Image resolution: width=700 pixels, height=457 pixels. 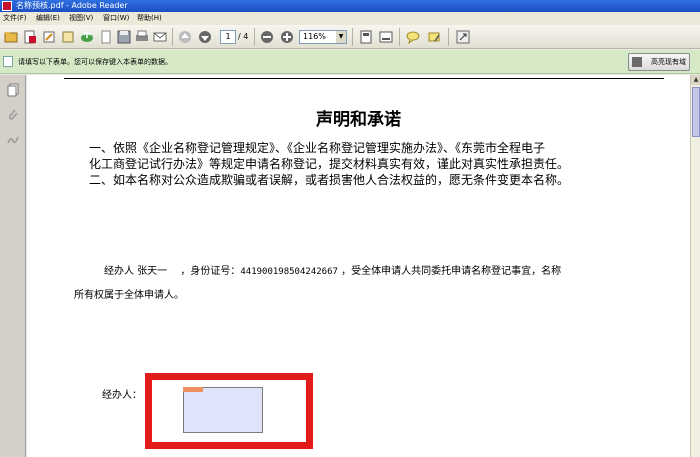 I want to click on zoom-in-icon, so click(x=287, y=37).